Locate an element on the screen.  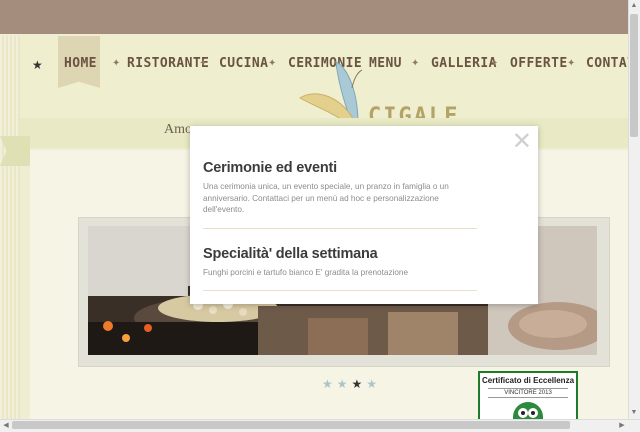
nav-item-ristorante: RISTORANTE is located at coordinates (168, 64).